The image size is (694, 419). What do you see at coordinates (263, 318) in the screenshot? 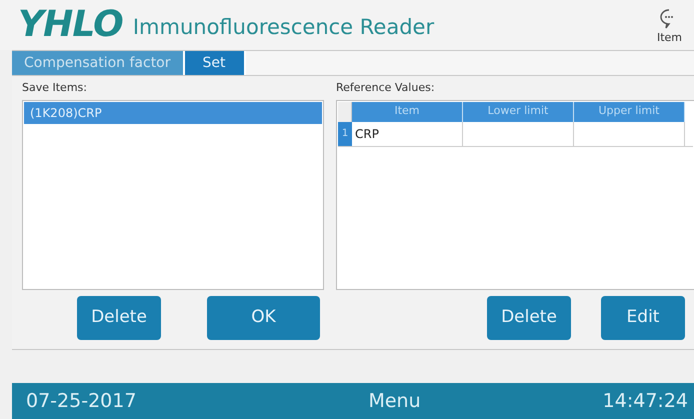
I see `ok-button: OK` at bounding box center [263, 318].